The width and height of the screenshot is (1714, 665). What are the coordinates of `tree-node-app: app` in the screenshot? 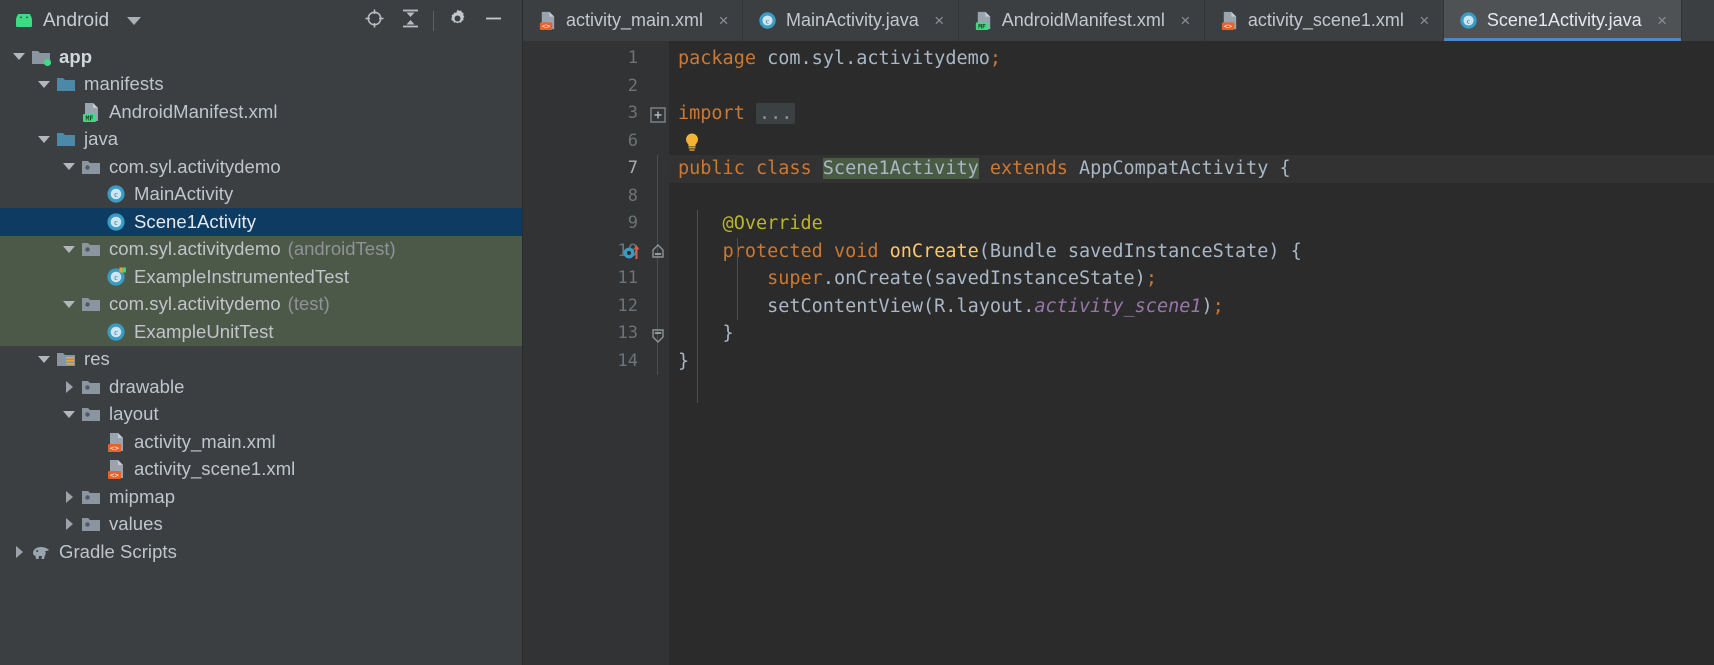 It's located at (261, 57).